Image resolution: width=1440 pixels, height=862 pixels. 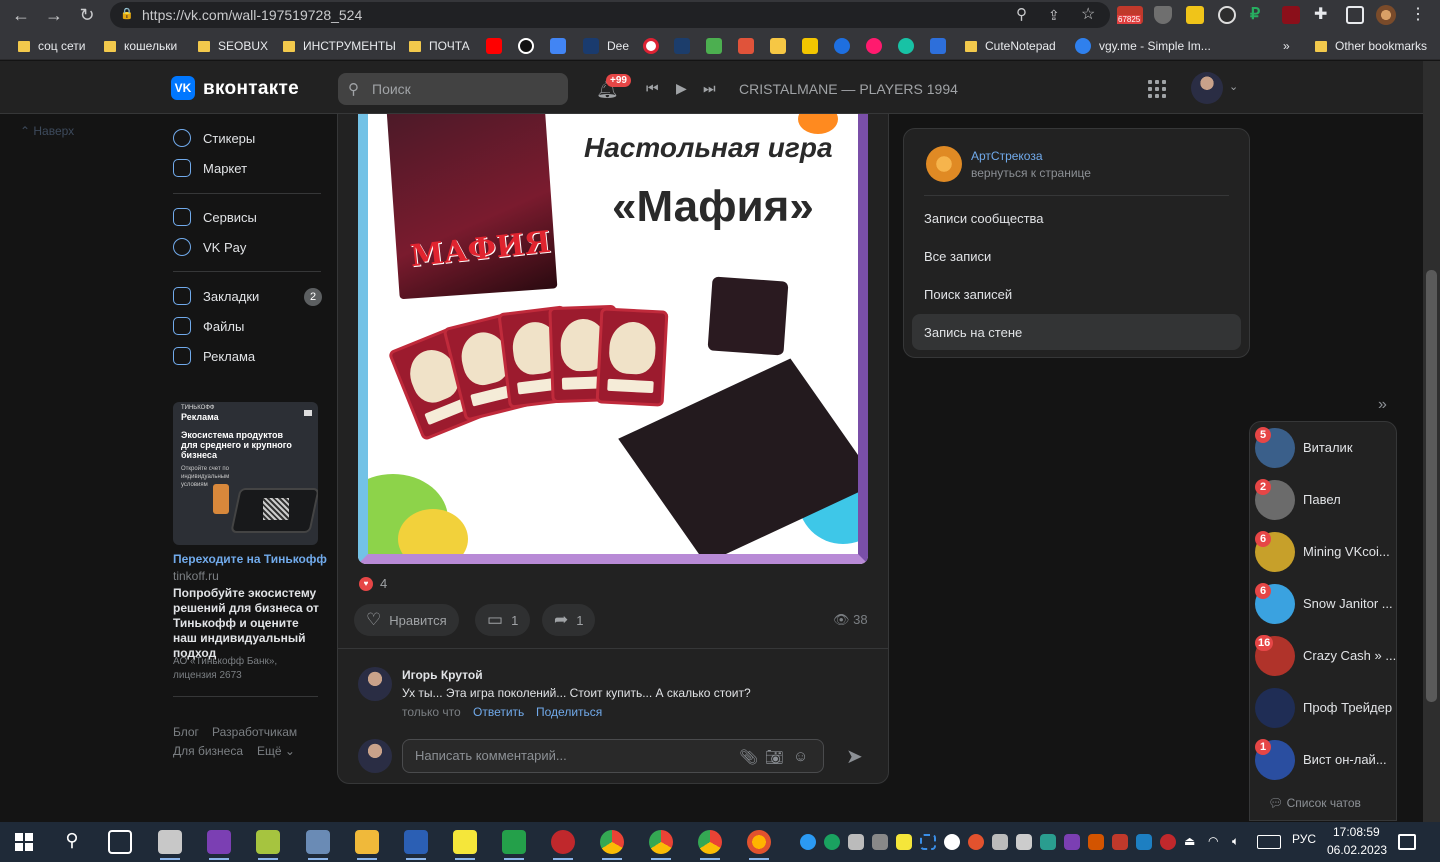 What do you see at coordinates (1269, 842) in the screenshot?
I see `keyboard-icon` at bounding box center [1269, 842].